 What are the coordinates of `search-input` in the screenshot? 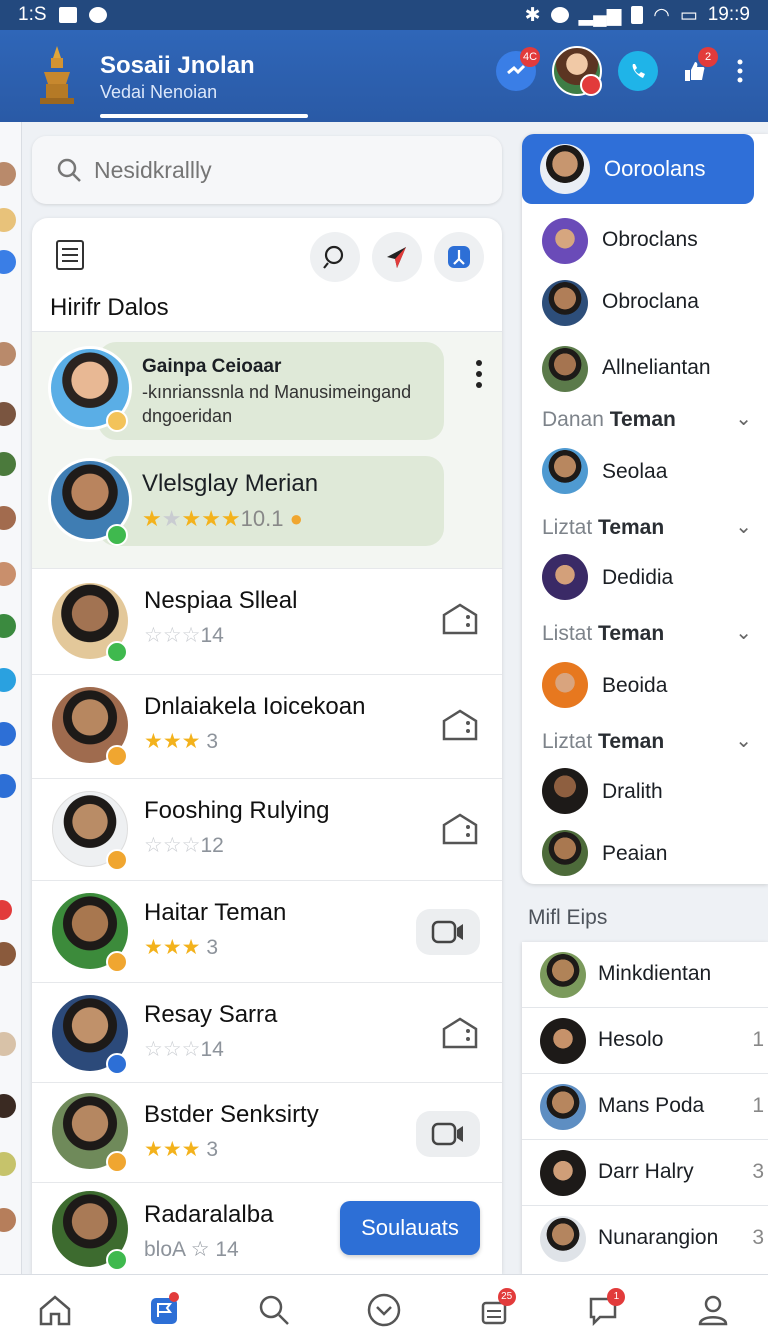 It's located at (284, 170).